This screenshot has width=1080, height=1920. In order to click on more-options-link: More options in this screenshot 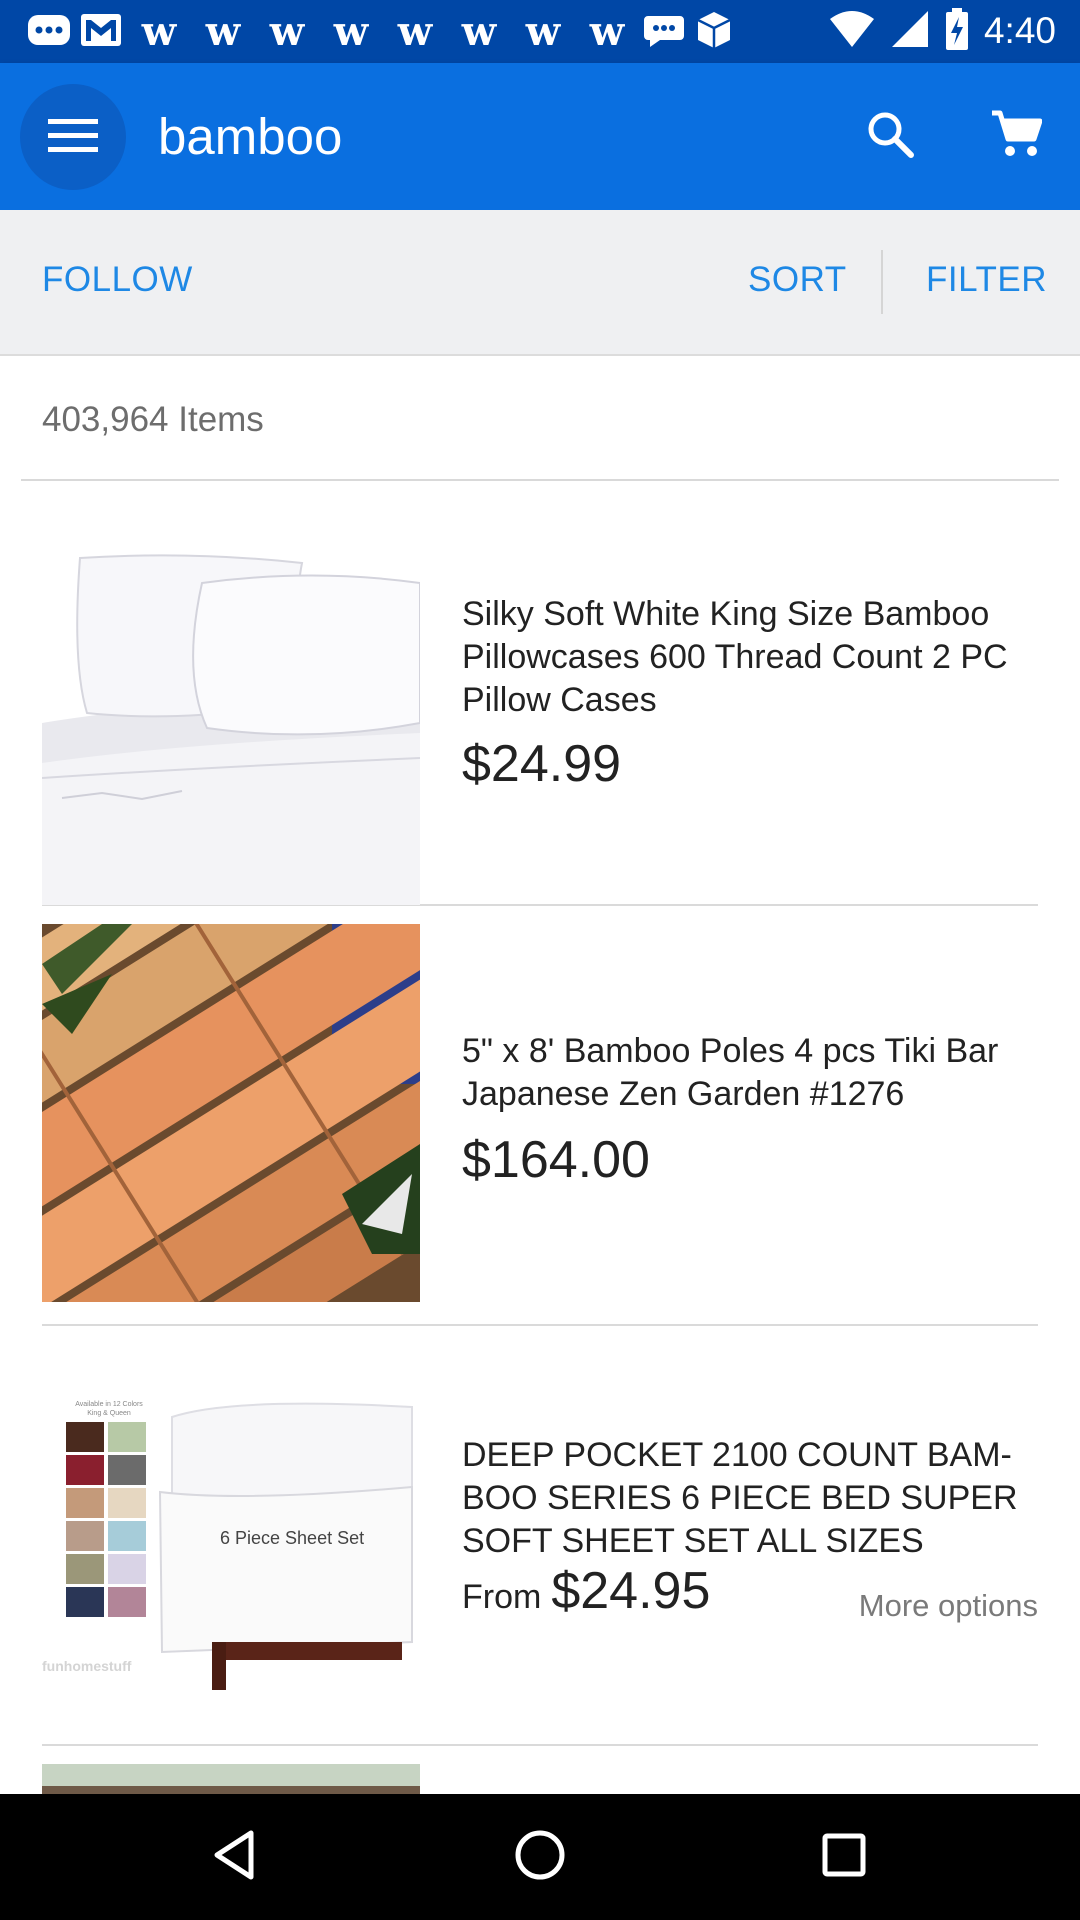, I will do `click(948, 1606)`.